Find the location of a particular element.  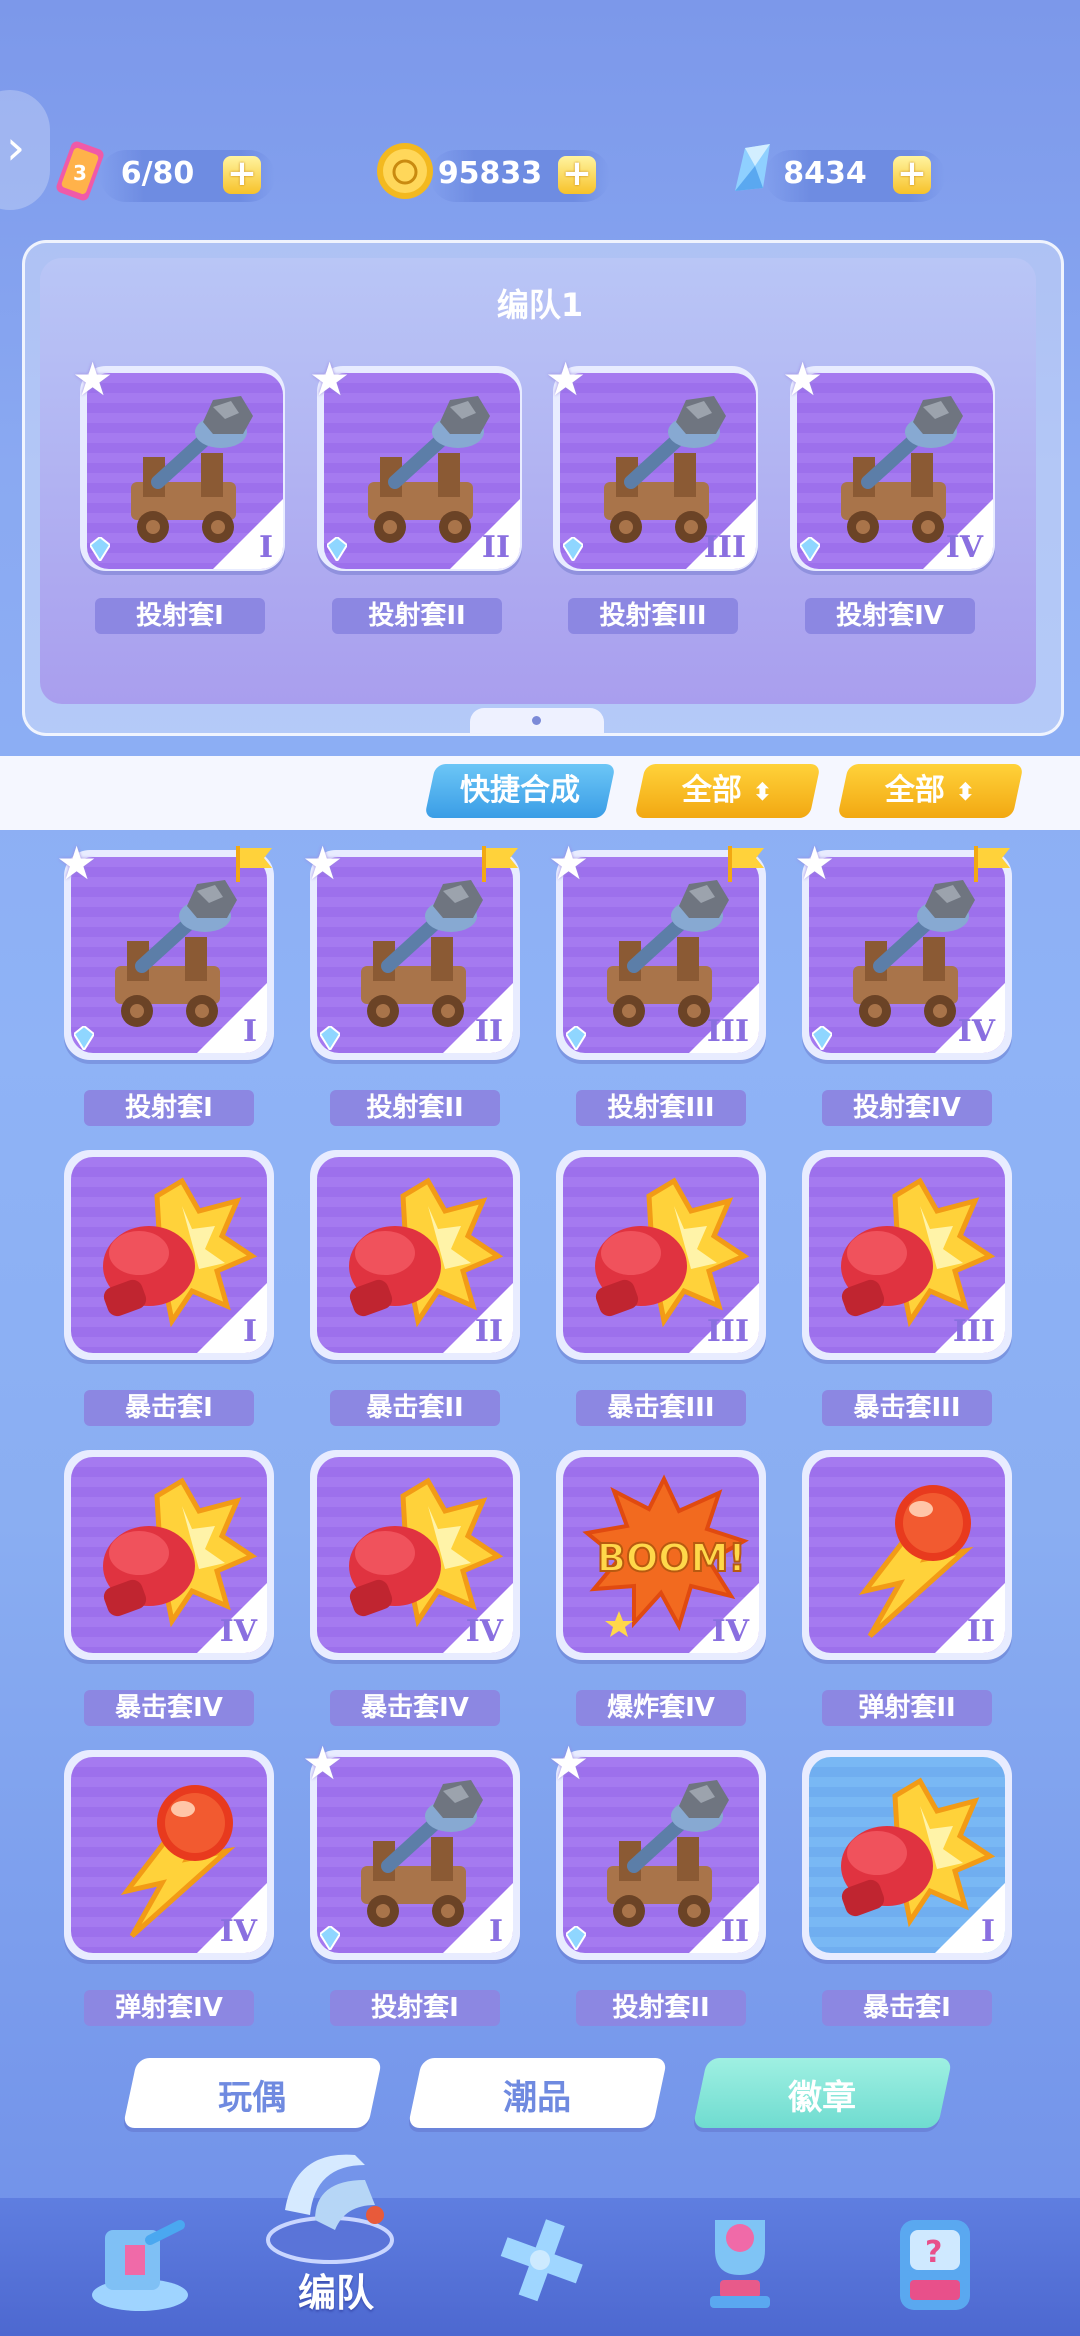

back-button: › is located at coordinates (25, 150).